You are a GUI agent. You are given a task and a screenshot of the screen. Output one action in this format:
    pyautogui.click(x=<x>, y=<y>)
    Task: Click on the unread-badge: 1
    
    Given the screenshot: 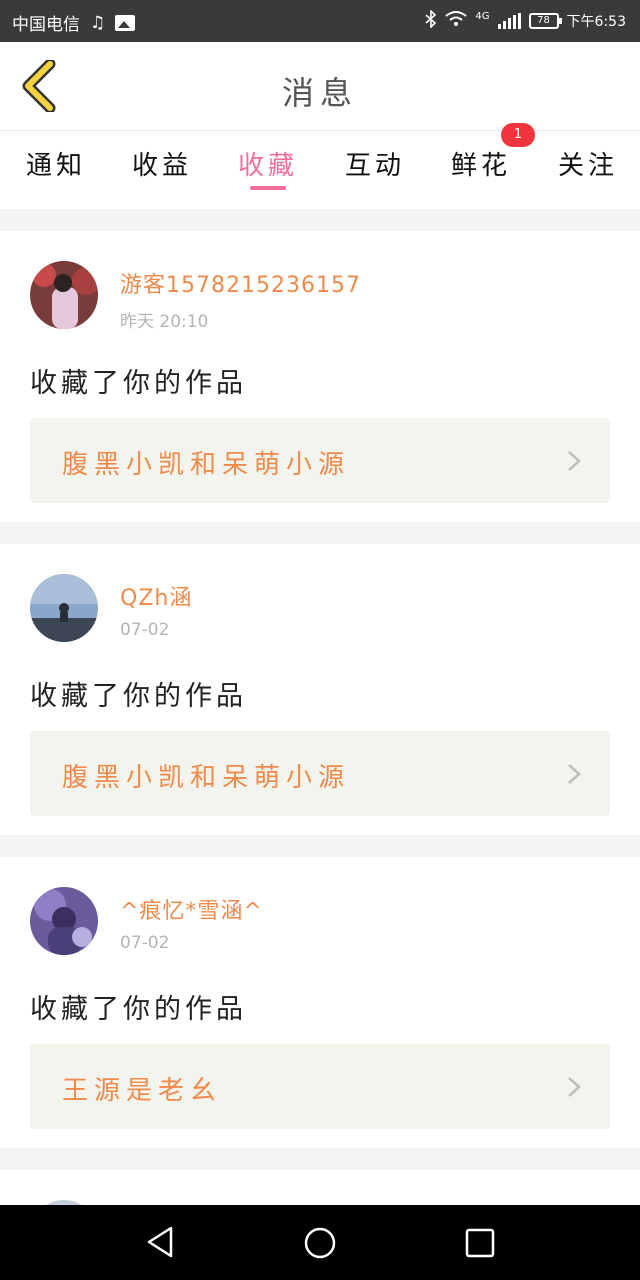 What is the action you would take?
    pyautogui.click(x=518, y=135)
    